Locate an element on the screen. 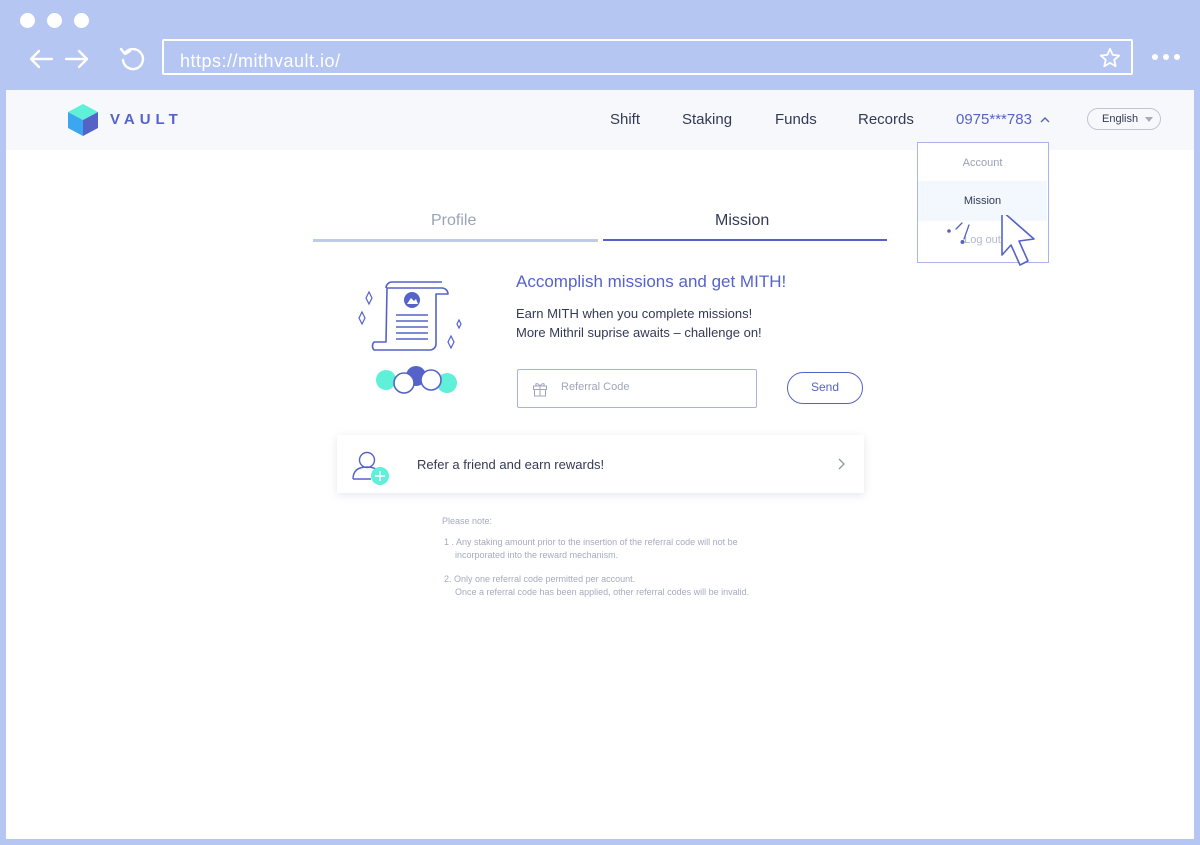  url-text: https://mithvault.io/ is located at coordinates (260, 61).